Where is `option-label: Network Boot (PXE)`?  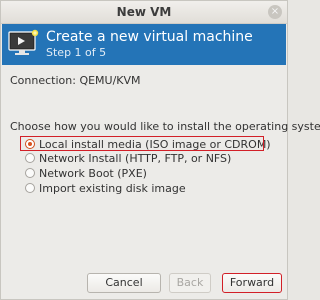
option-label: Network Boot (PXE) is located at coordinates (93, 173).